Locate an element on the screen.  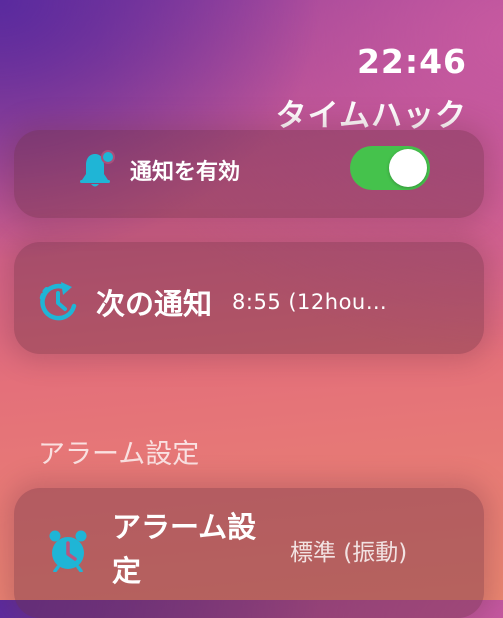
bell-icon is located at coordinates (97, 170).